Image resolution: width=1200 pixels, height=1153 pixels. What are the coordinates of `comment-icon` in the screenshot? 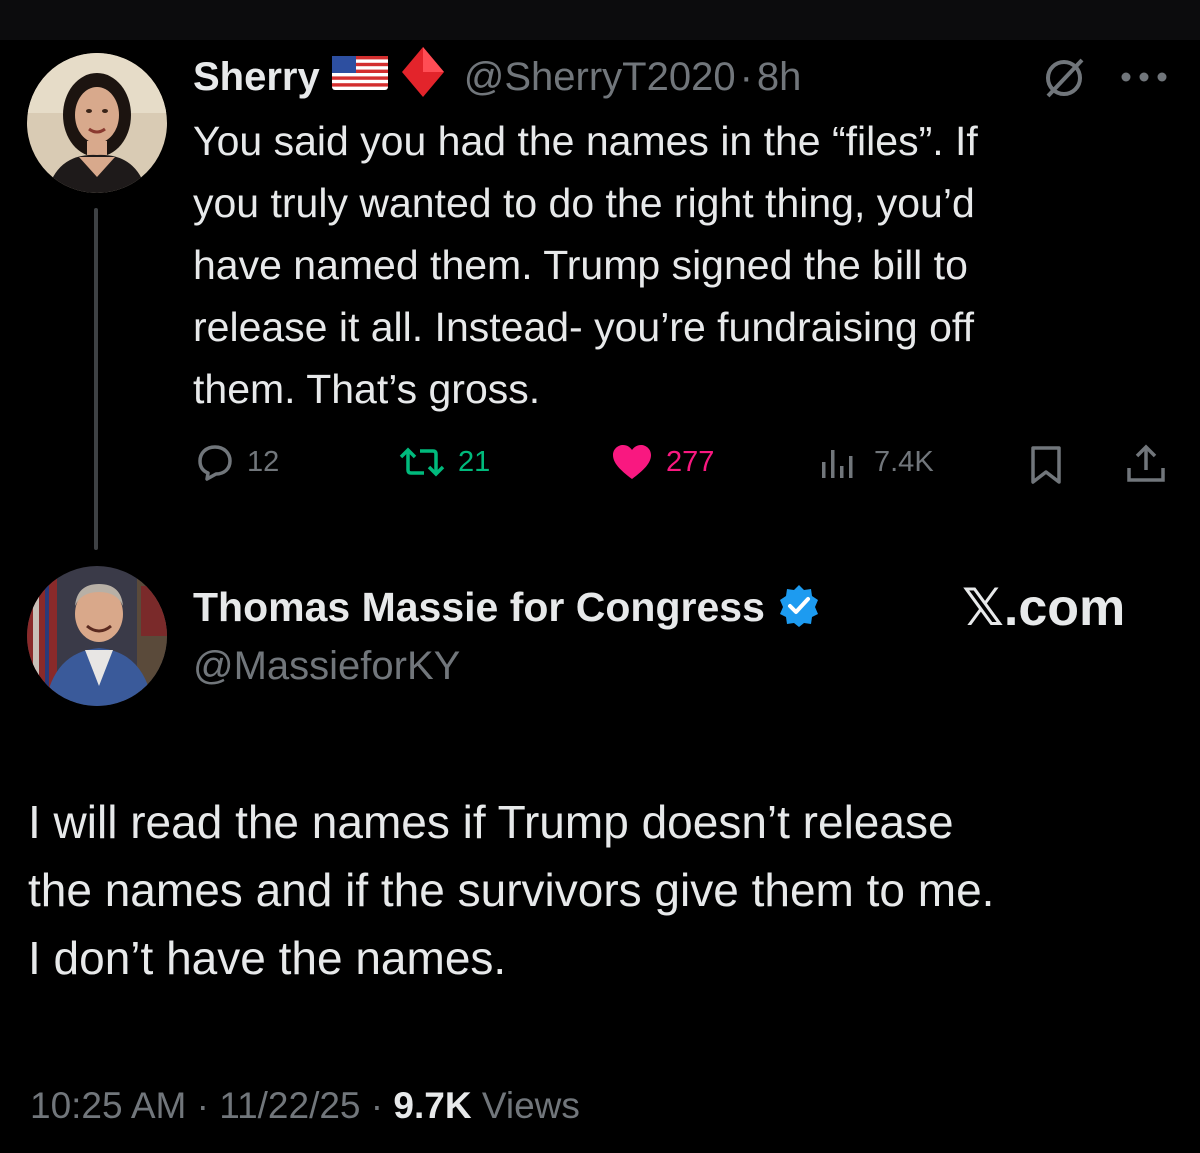 It's located at (215, 462).